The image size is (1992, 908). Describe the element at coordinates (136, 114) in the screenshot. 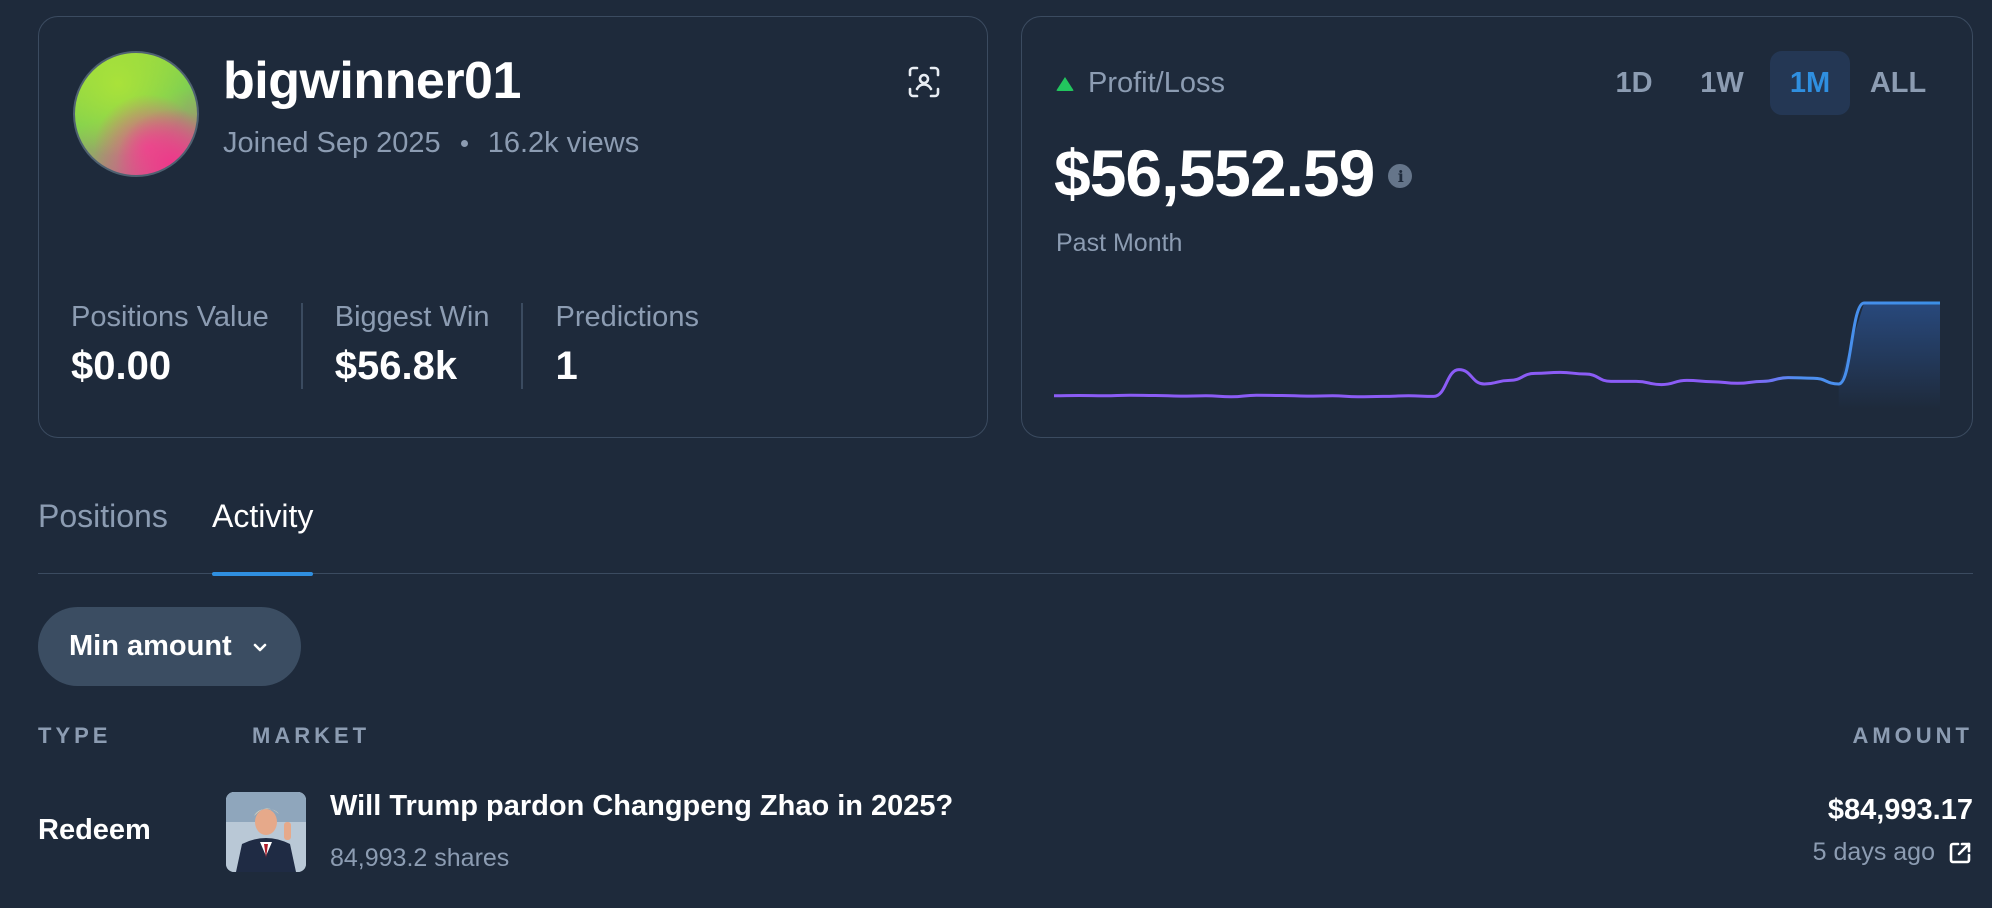

I see `avatar` at that location.